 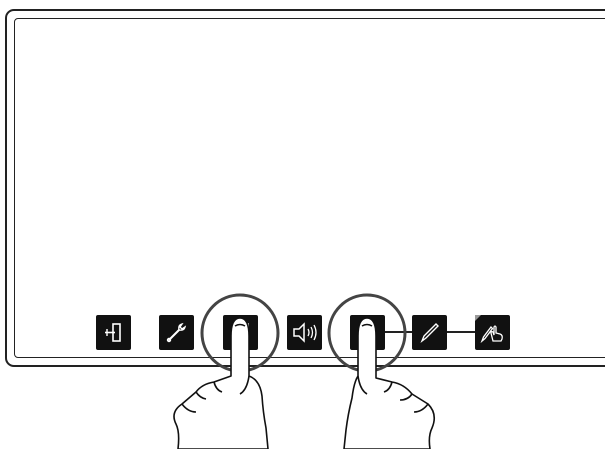 I want to click on volume-button, so click(x=304, y=332).